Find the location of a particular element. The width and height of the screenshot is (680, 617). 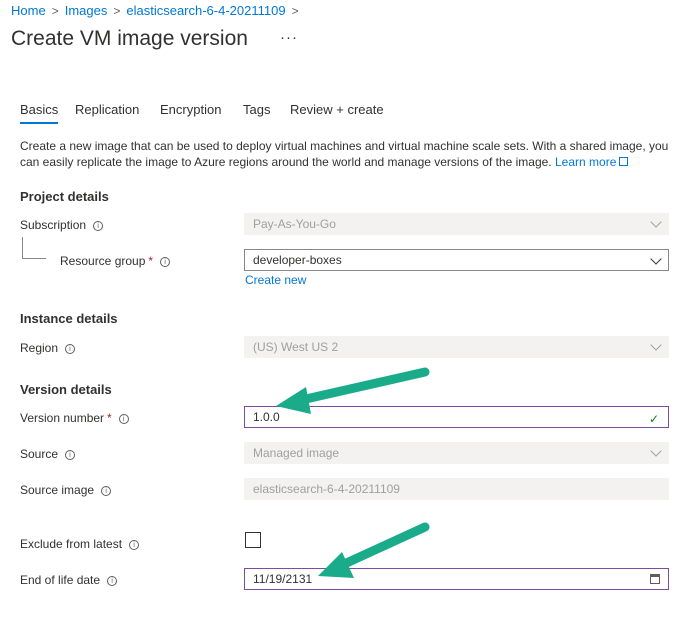

region-value: (US) West US 2 is located at coordinates (296, 347).